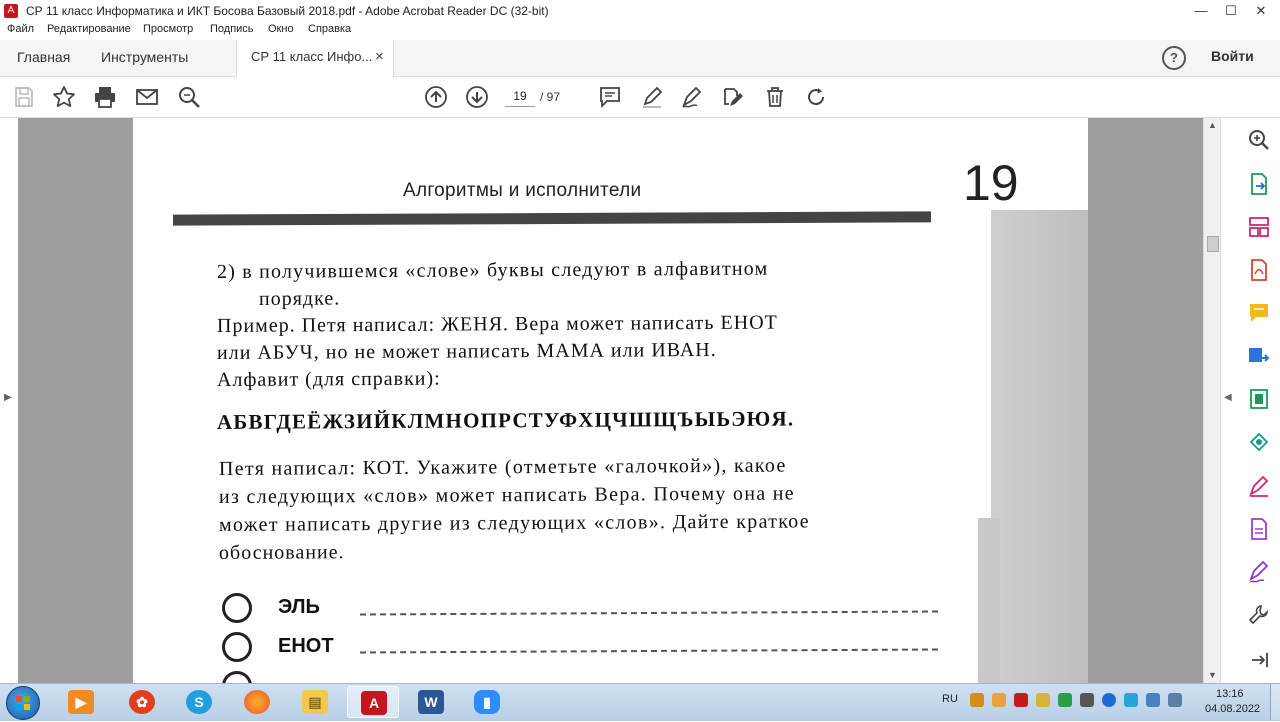  I want to click on tab-home: Главная, so click(43, 57).